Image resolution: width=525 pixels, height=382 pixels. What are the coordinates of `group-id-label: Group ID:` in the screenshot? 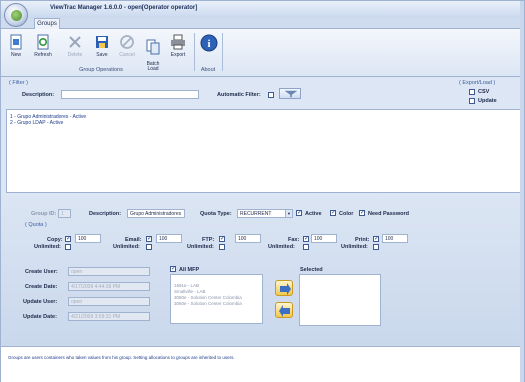 It's located at (44, 214).